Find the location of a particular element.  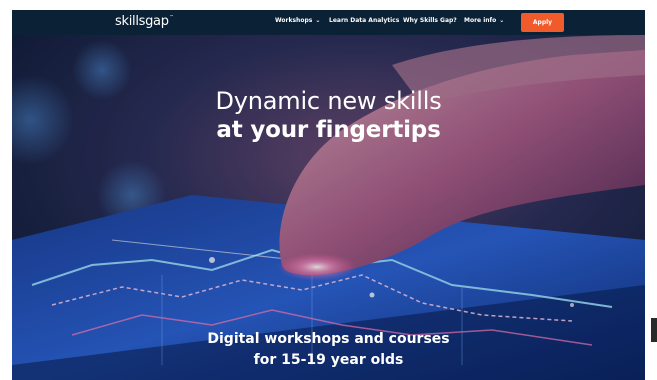

nav-item-learn-data-analytics: Learn Data Analytics is located at coordinates (364, 20).